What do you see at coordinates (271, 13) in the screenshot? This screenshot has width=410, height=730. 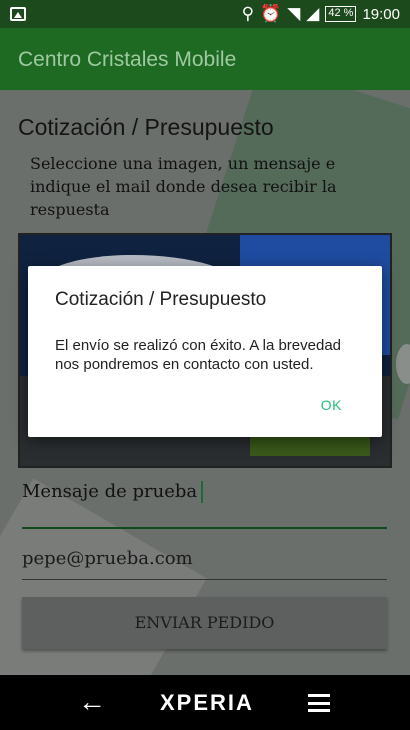 I see `alarm-icon: ⏰` at bounding box center [271, 13].